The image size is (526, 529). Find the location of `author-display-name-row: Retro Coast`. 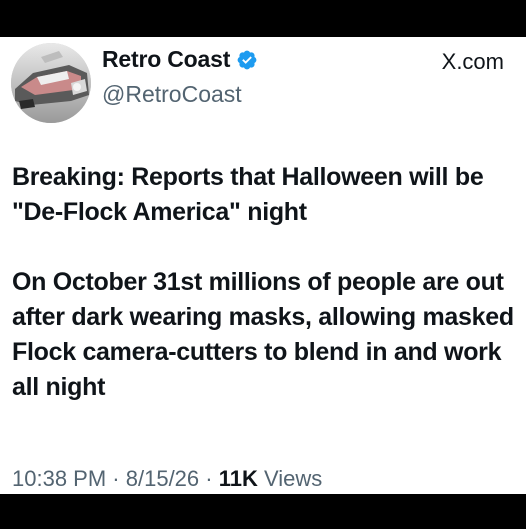

author-display-name-row: Retro Coast is located at coordinates (180, 59).